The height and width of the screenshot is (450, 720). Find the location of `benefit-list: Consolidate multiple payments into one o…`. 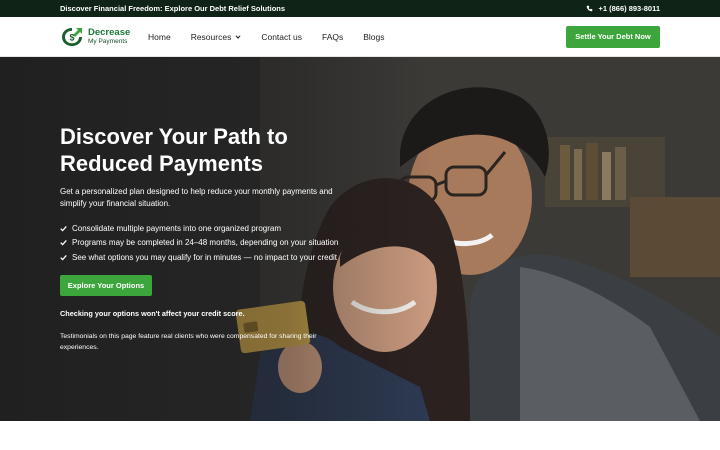

benefit-list: Consolidate multiple payments into one o… is located at coordinates (205, 243).